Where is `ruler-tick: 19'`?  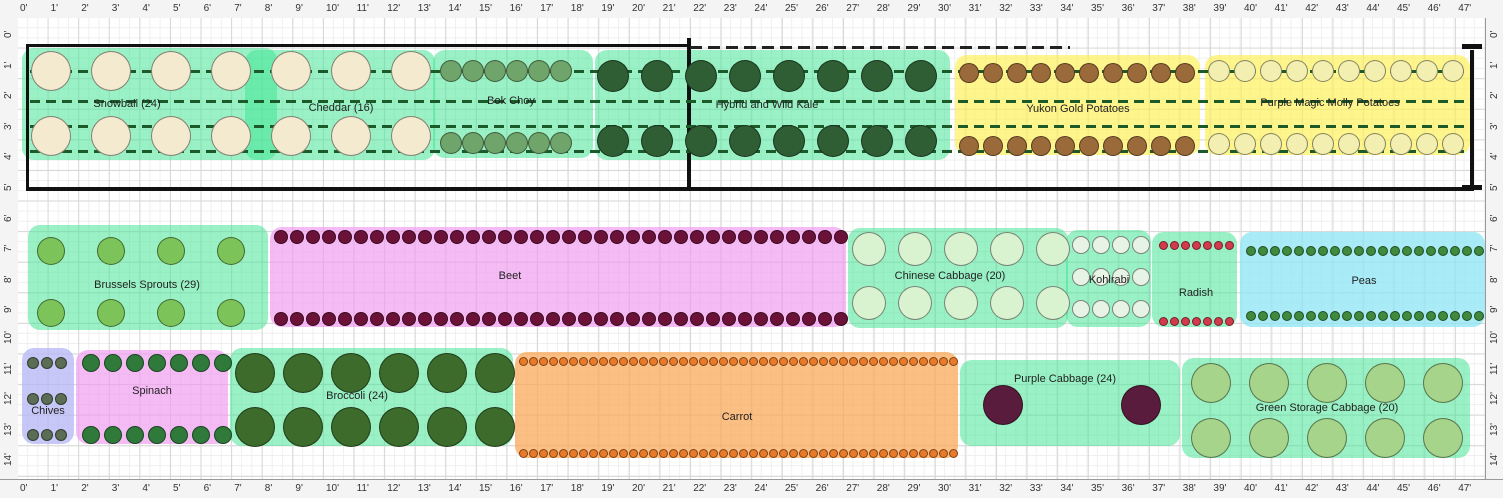
ruler-tick: 19' is located at coordinates (608, 488).